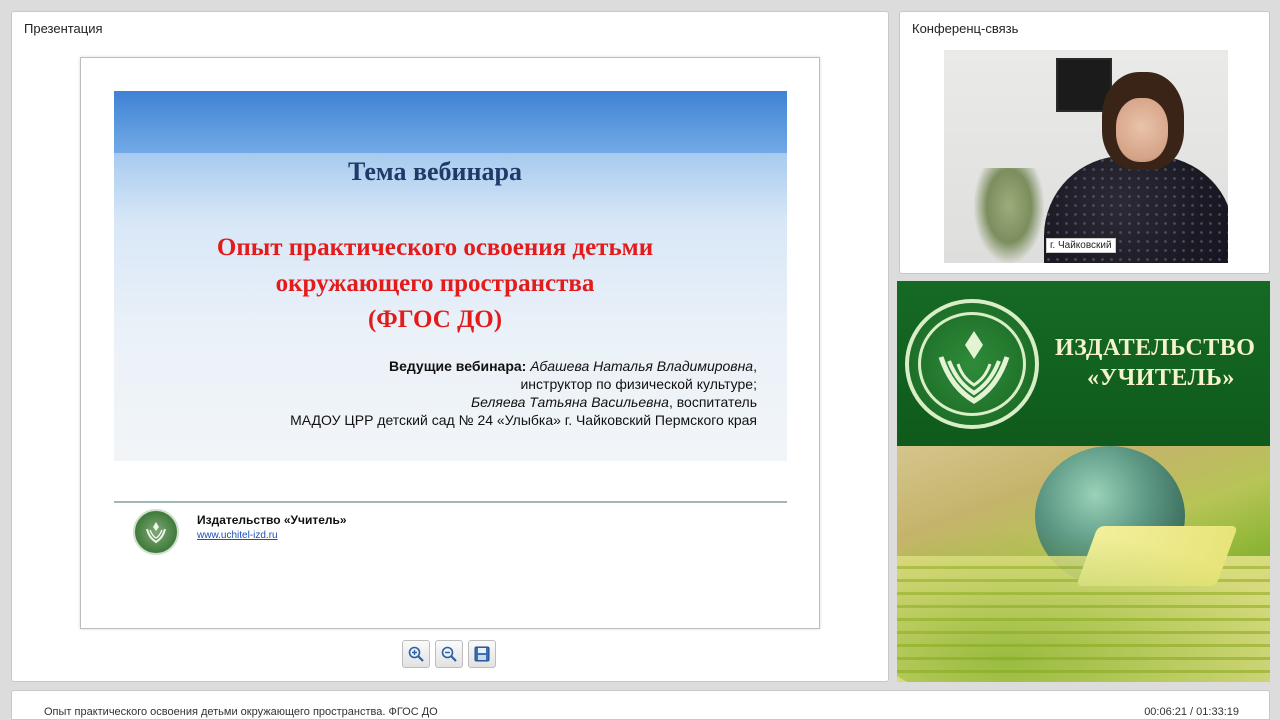 The width and height of the screenshot is (1280, 720). I want to click on slide-divider, so click(450, 502).